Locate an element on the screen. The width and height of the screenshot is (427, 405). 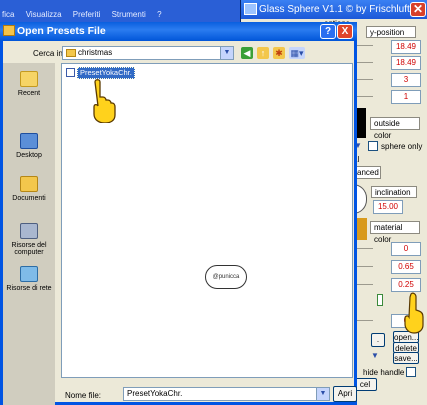
place-desktop: Desktop is located at coordinates (29, 146).